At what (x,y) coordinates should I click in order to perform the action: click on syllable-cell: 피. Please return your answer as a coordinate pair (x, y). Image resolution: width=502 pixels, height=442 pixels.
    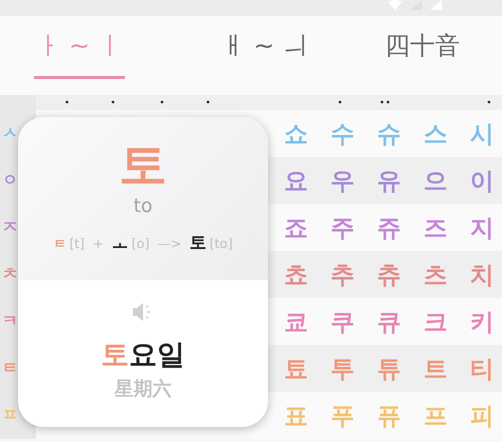
    Looking at the image, I should click on (482, 416).